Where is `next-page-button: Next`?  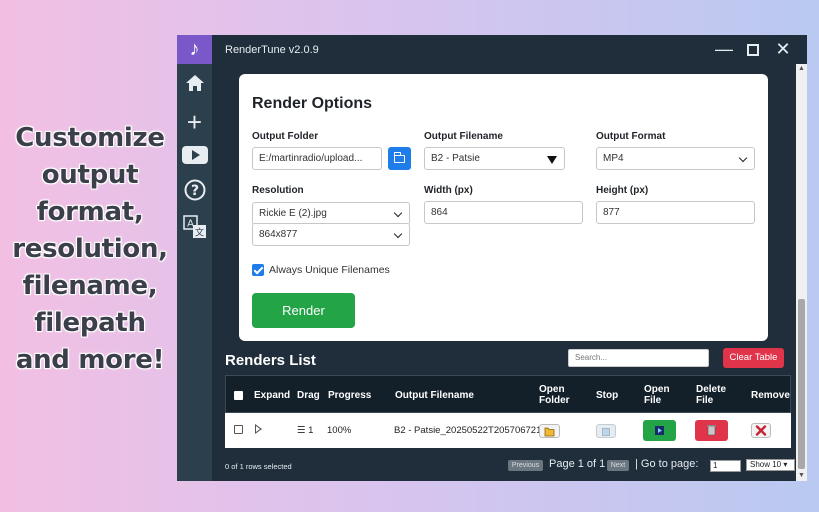 next-page-button: Next is located at coordinates (618, 465).